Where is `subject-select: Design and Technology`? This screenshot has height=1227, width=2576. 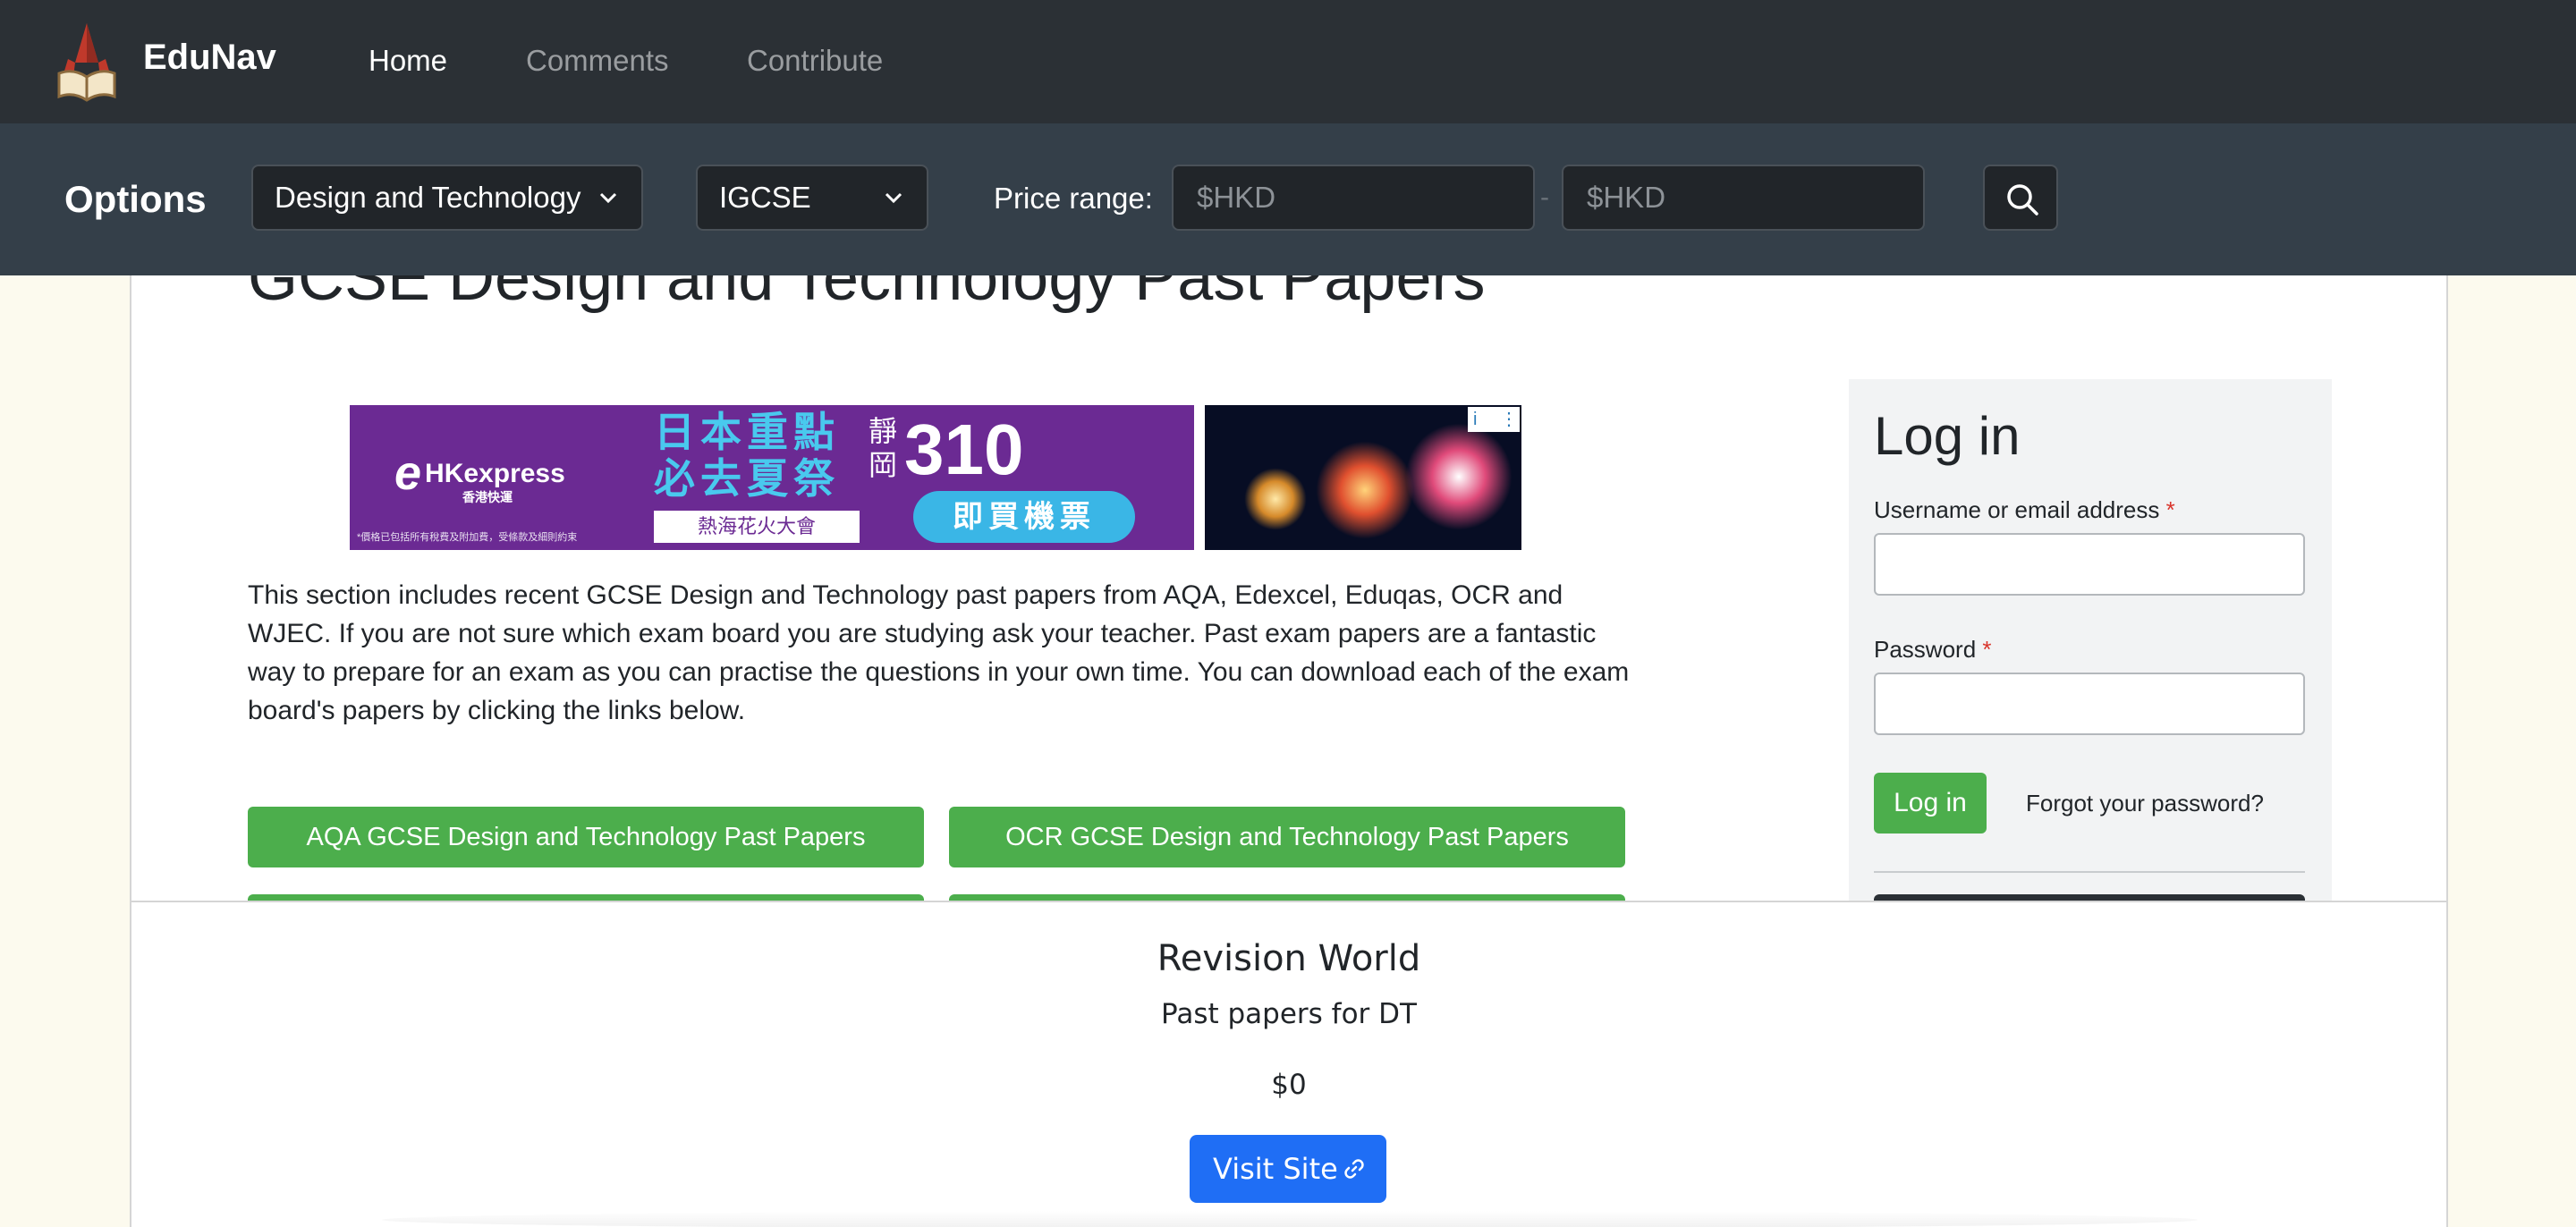 subject-select: Design and Technology is located at coordinates (447, 198).